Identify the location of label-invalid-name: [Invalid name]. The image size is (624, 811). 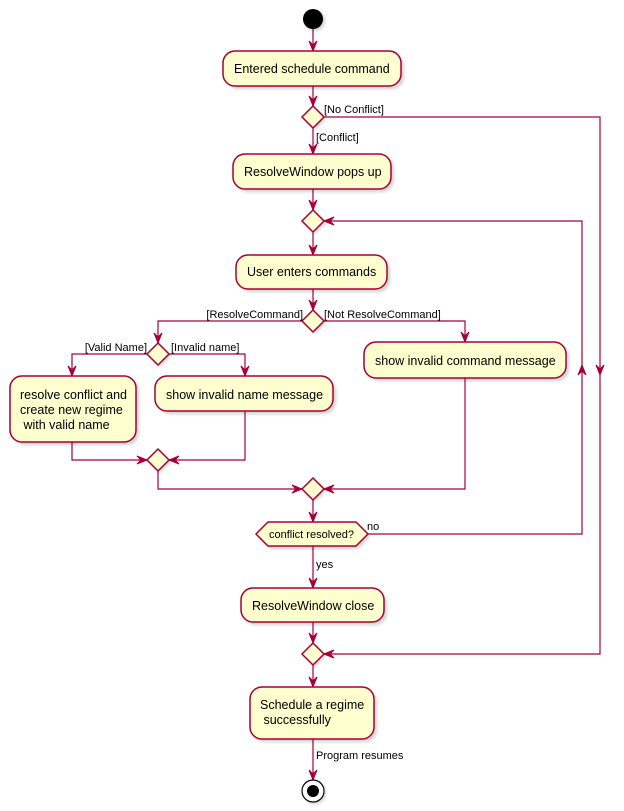
(205, 348).